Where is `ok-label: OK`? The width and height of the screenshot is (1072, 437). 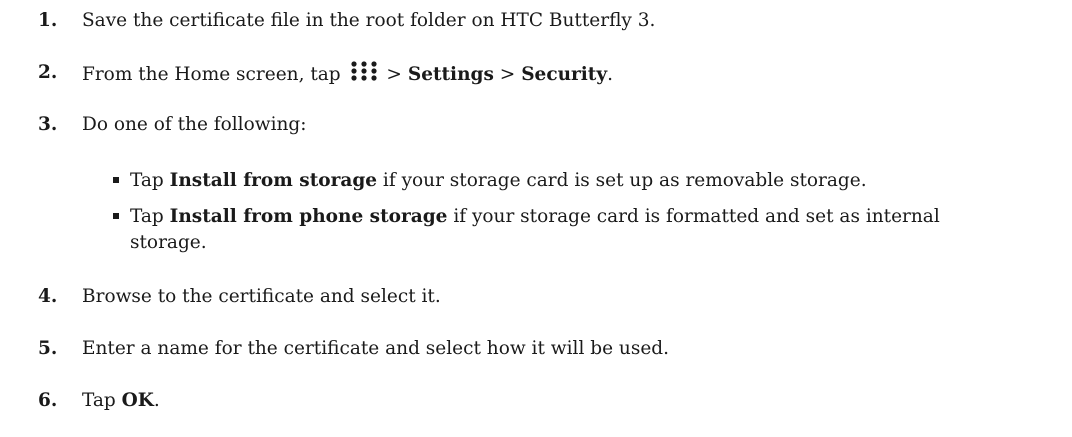
ok-label: OK is located at coordinates (137, 400).